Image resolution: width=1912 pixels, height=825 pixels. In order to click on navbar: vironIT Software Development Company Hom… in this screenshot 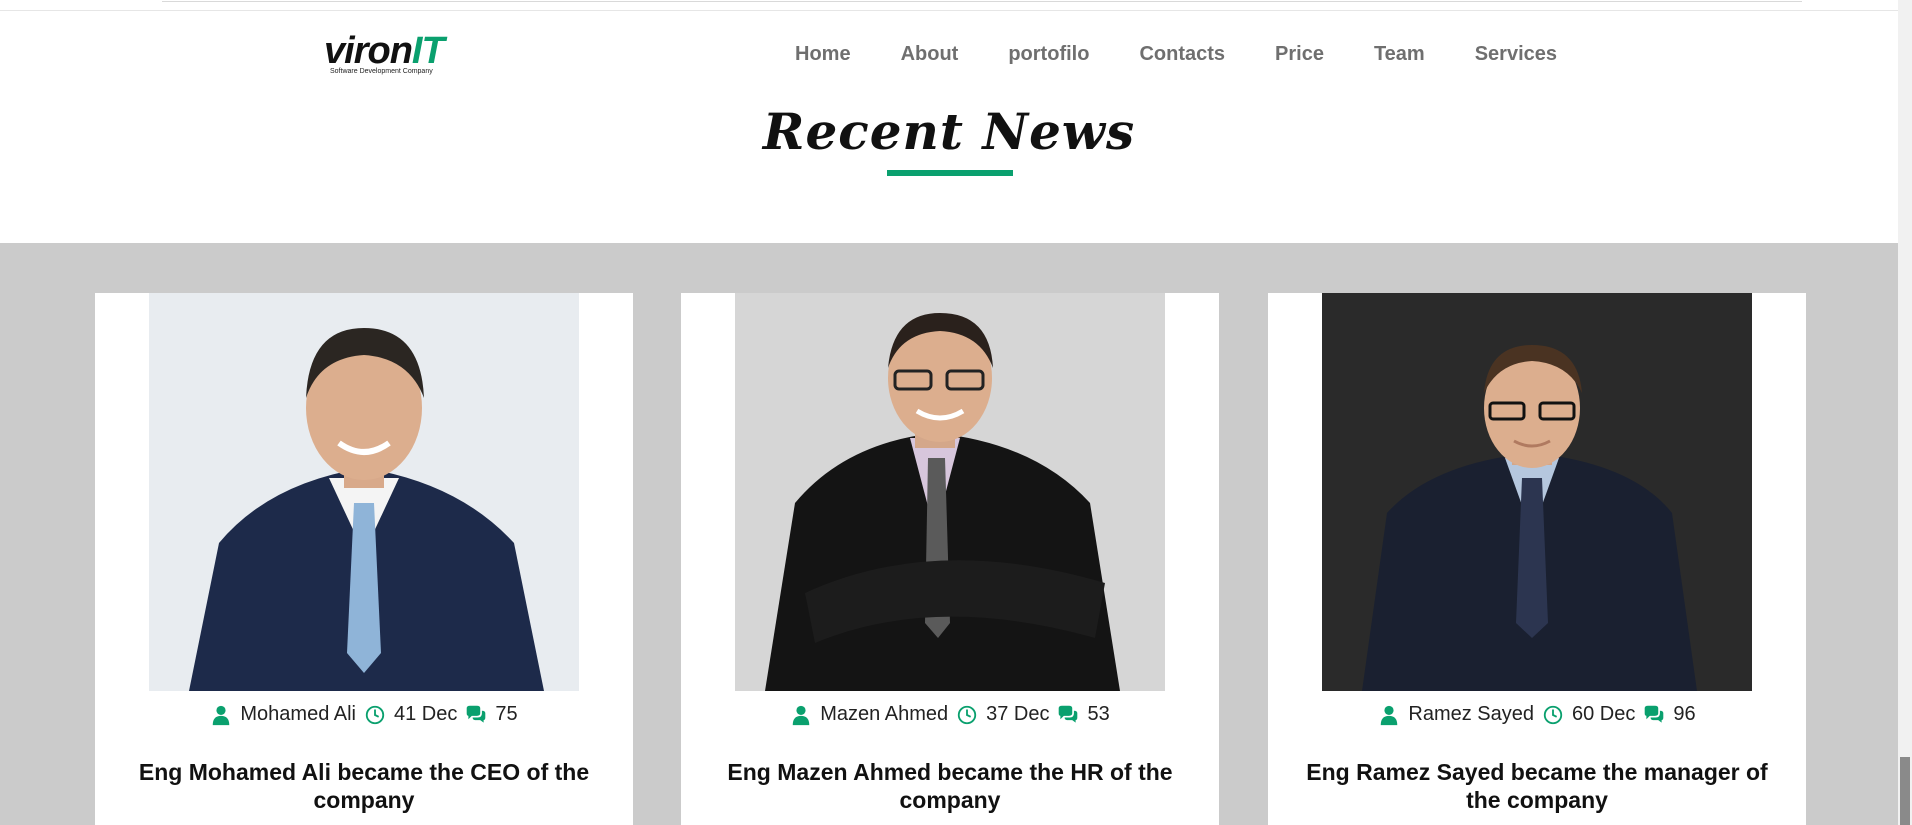, I will do `click(949, 57)`.